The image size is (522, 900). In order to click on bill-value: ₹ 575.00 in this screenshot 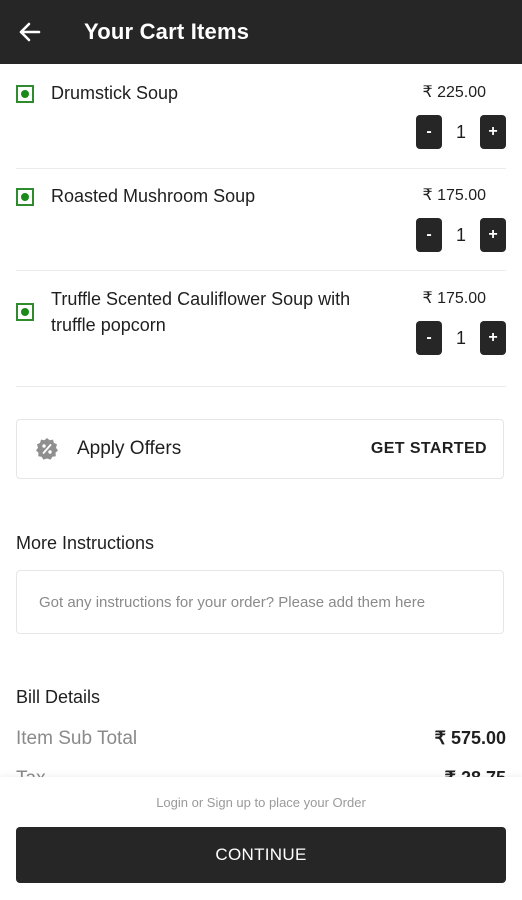, I will do `click(470, 738)`.